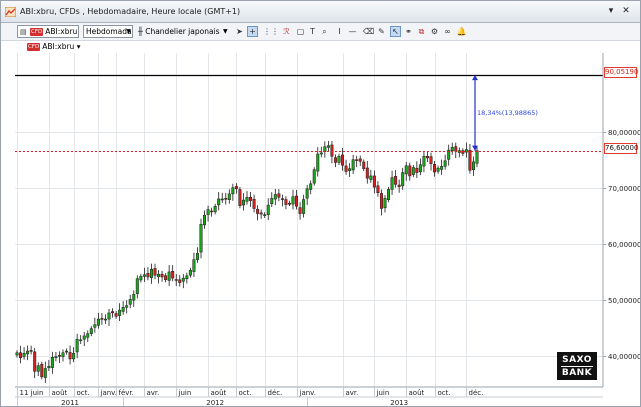 The height and width of the screenshot is (407, 641). What do you see at coordinates (577, 366) in the screenshot?
I see `saxo-bank-logo: SAXO BANK` at bounding box center [577, 366].